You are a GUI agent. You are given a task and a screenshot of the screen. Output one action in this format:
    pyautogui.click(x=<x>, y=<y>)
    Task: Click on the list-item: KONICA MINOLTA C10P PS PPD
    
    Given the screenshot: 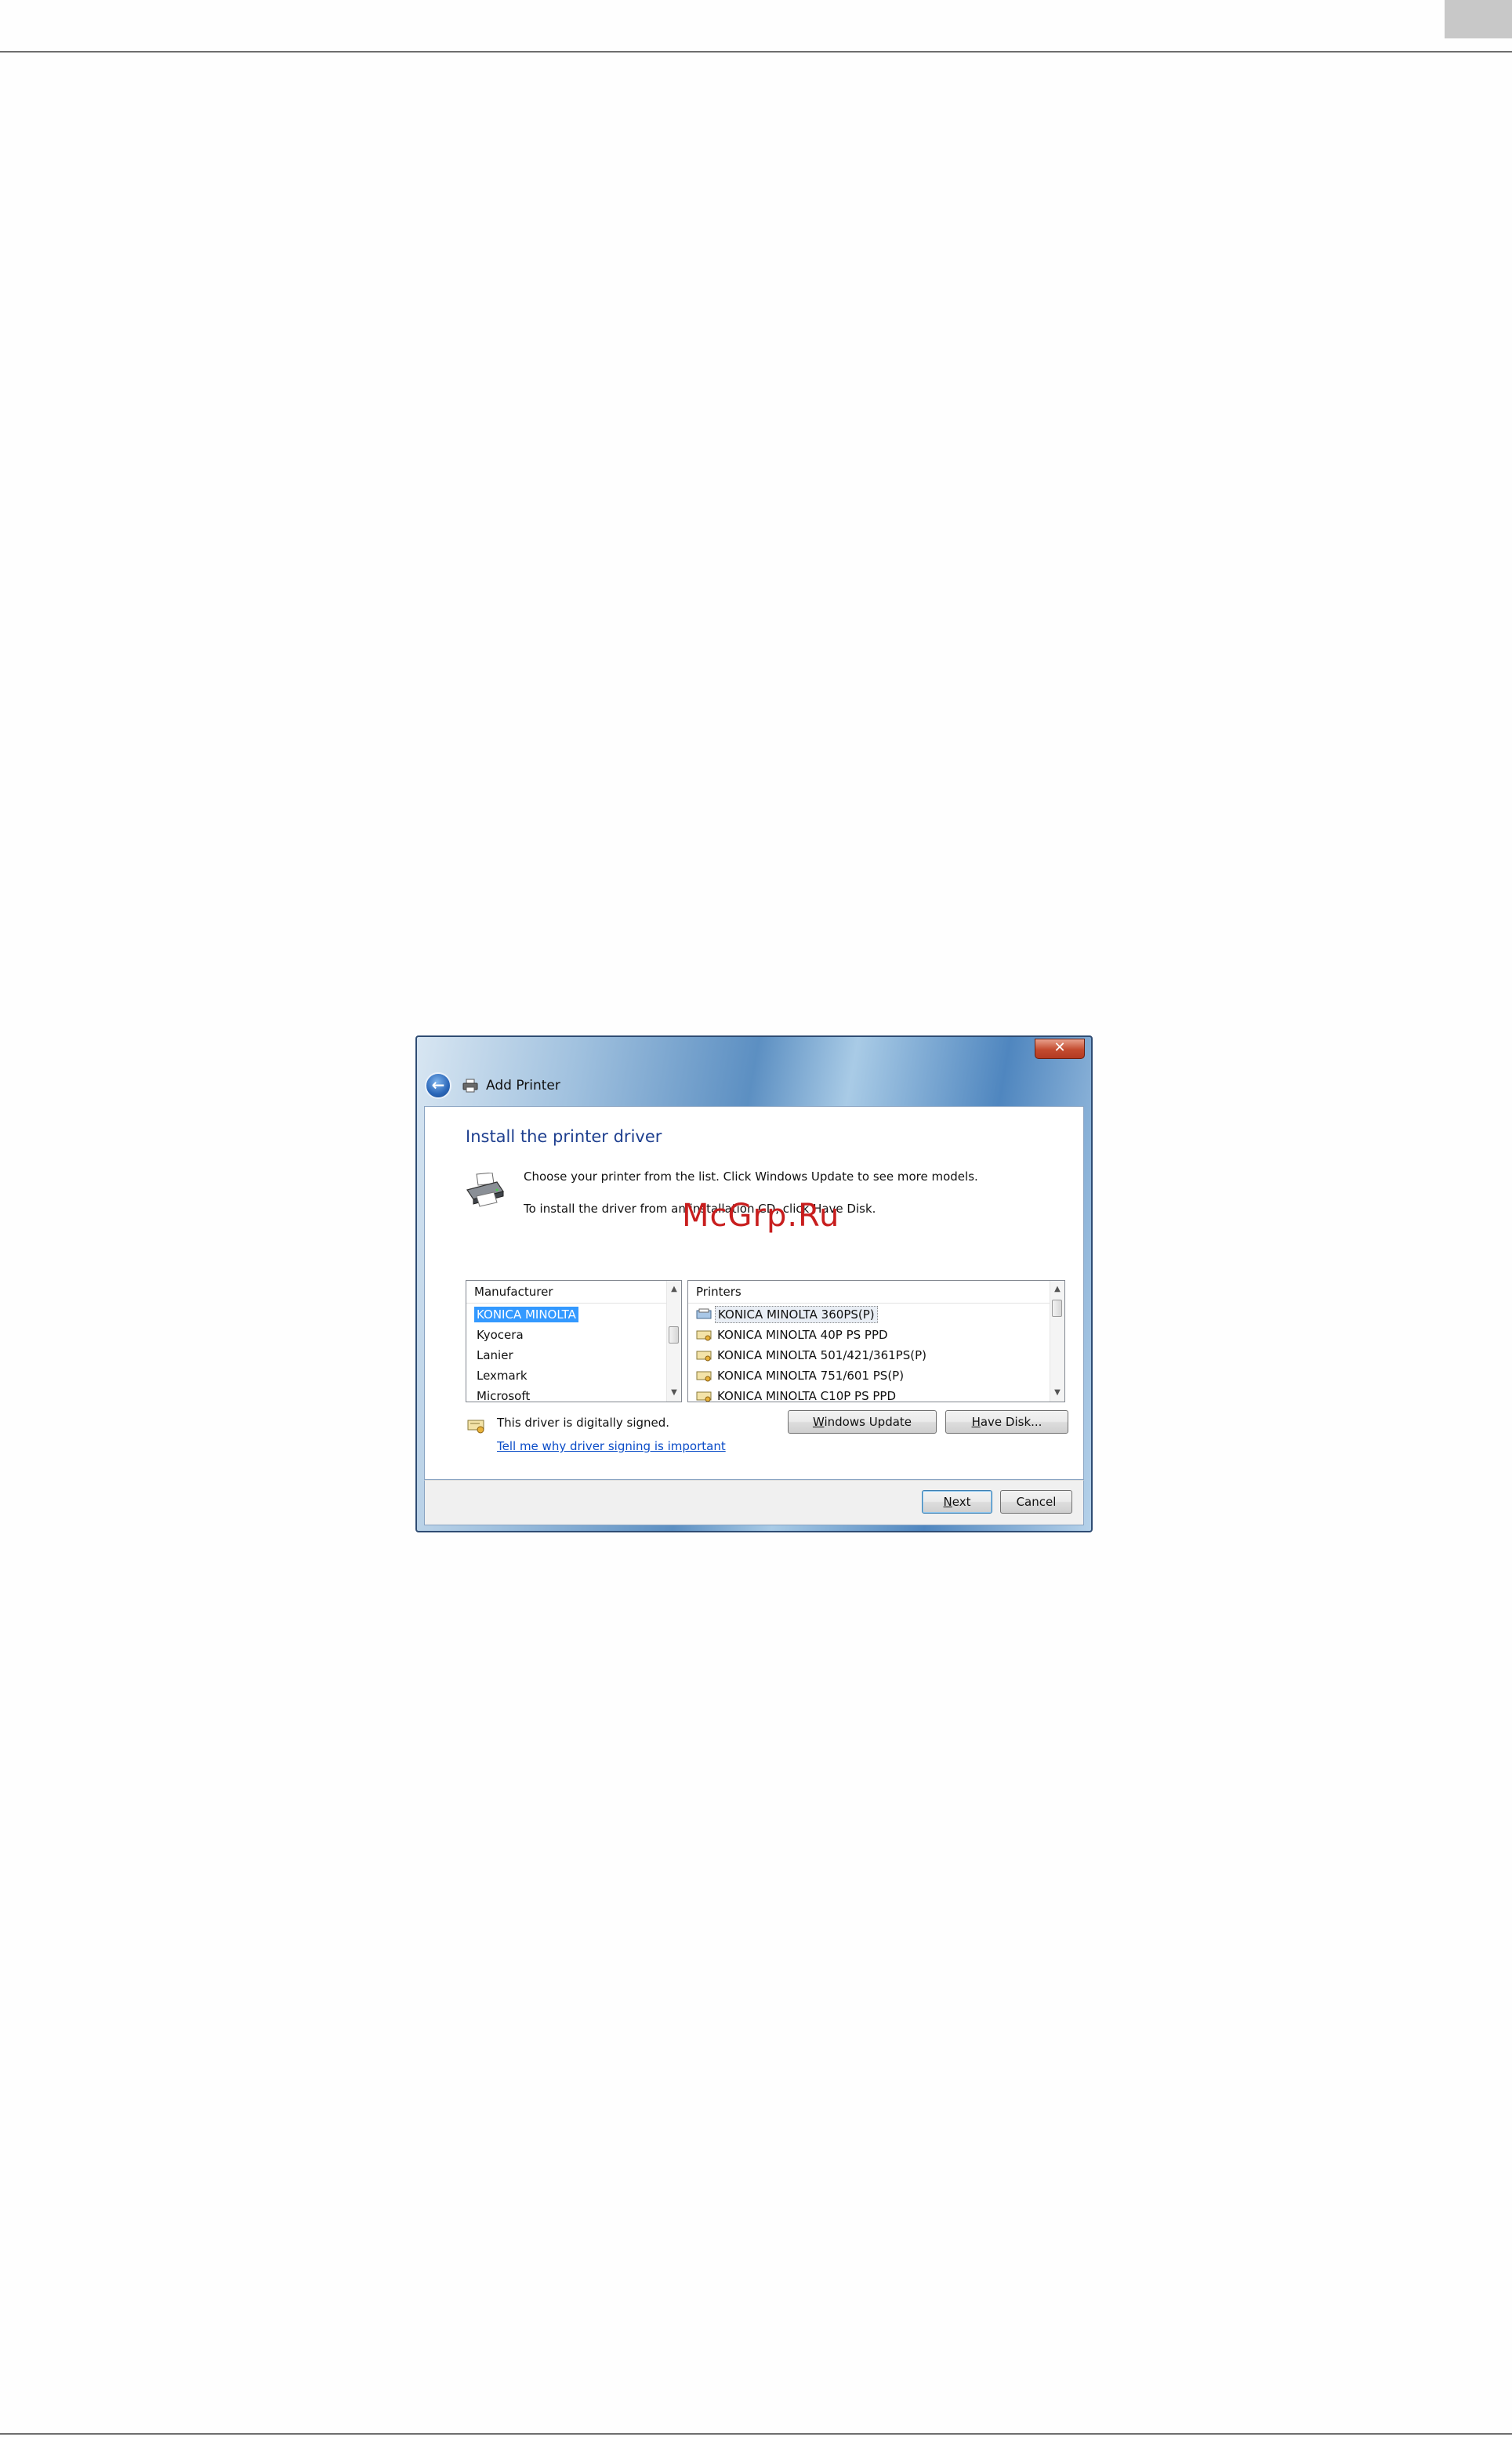 What is the action you would take?
    pyautogui.click(x=869, y=1394)
    